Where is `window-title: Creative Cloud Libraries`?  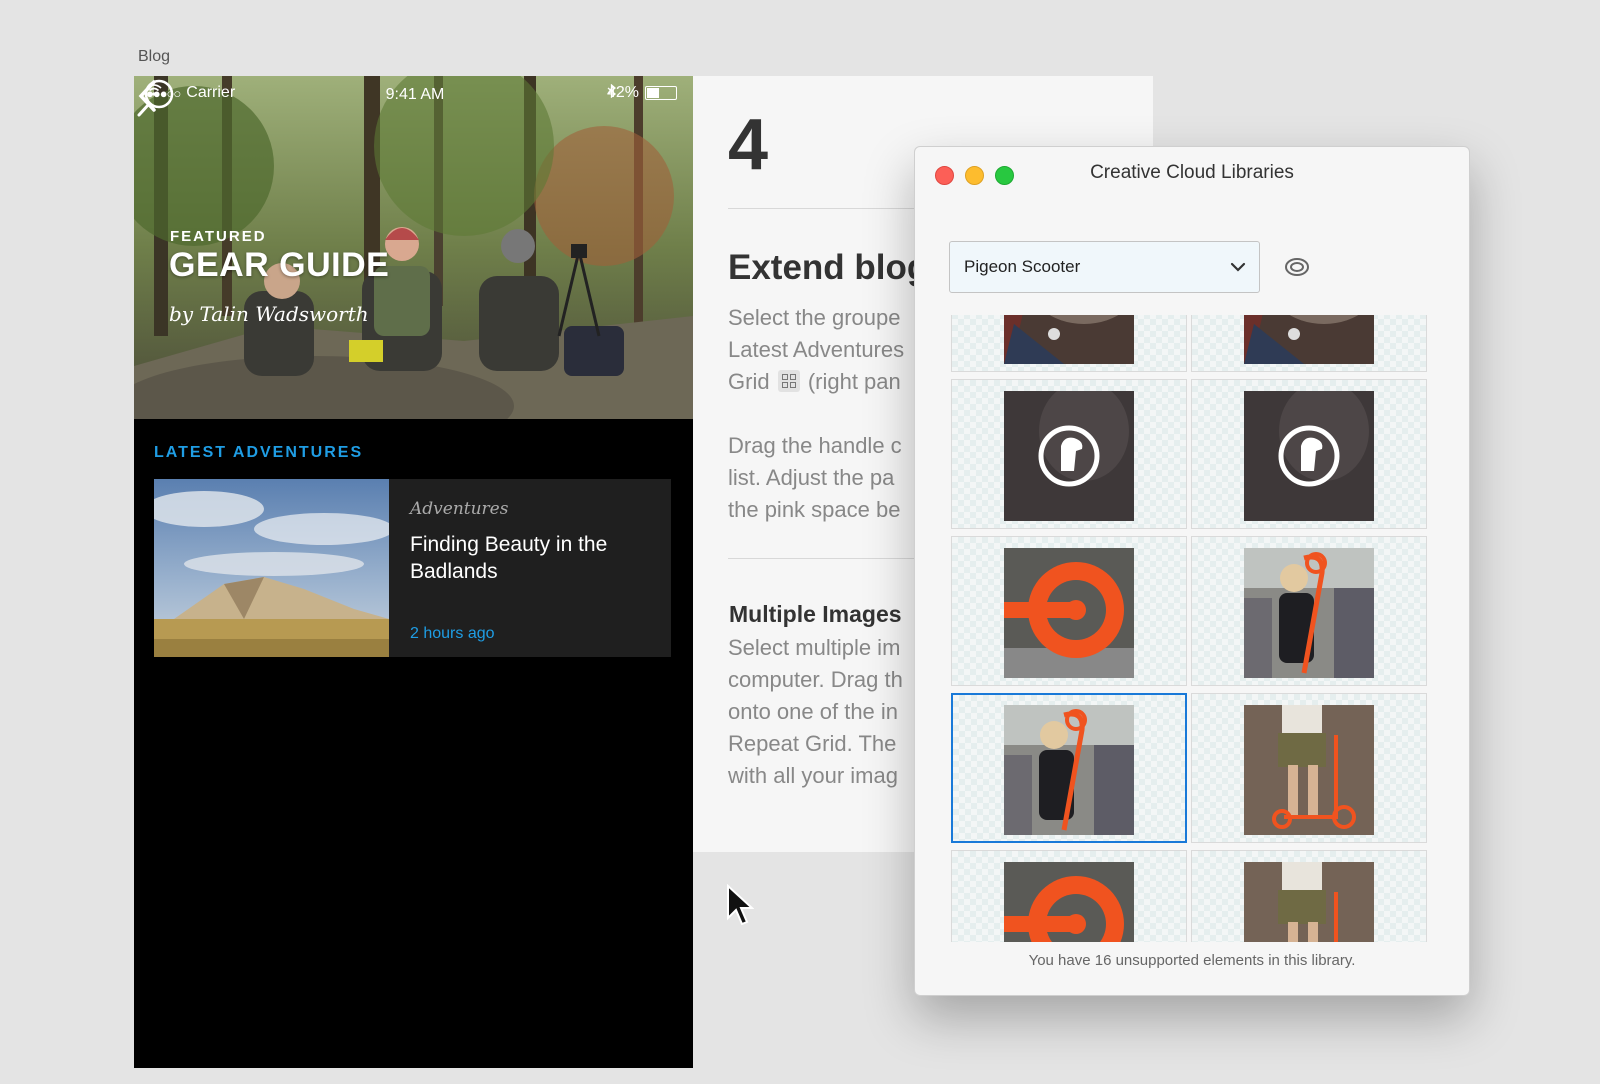
window-title: Creative Cloud Libraries is located at coordinates (1192, 172).